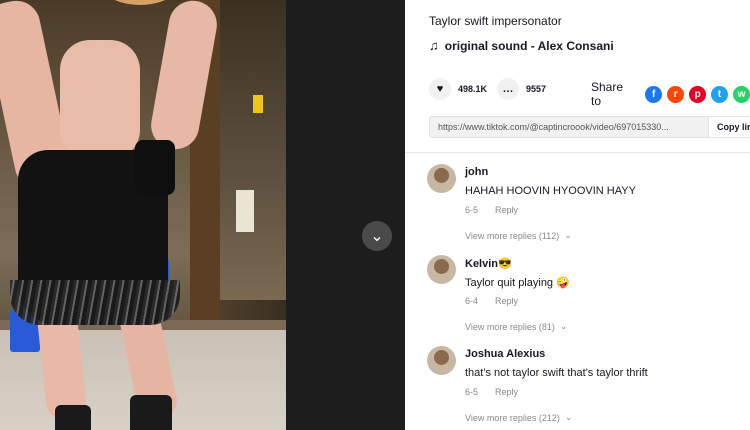 This screenshot has width=750, height=430. Describe the element at coordinates (472, 301) in the screenshot. I see `comment-date: 6-4` at that location.